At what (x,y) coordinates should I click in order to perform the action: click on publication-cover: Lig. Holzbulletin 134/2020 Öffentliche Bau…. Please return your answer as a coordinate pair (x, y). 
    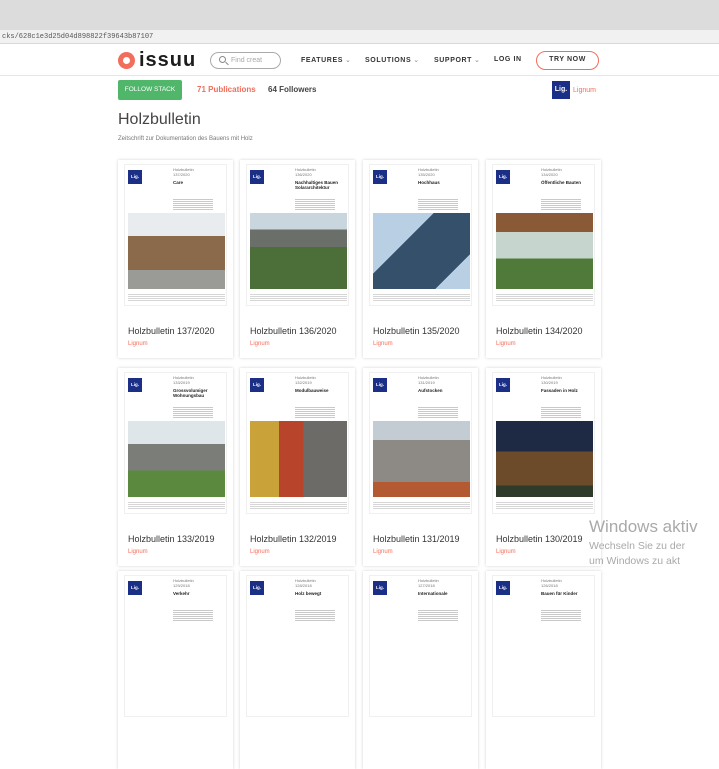
    Looking at the image, I should click on (543, 235).